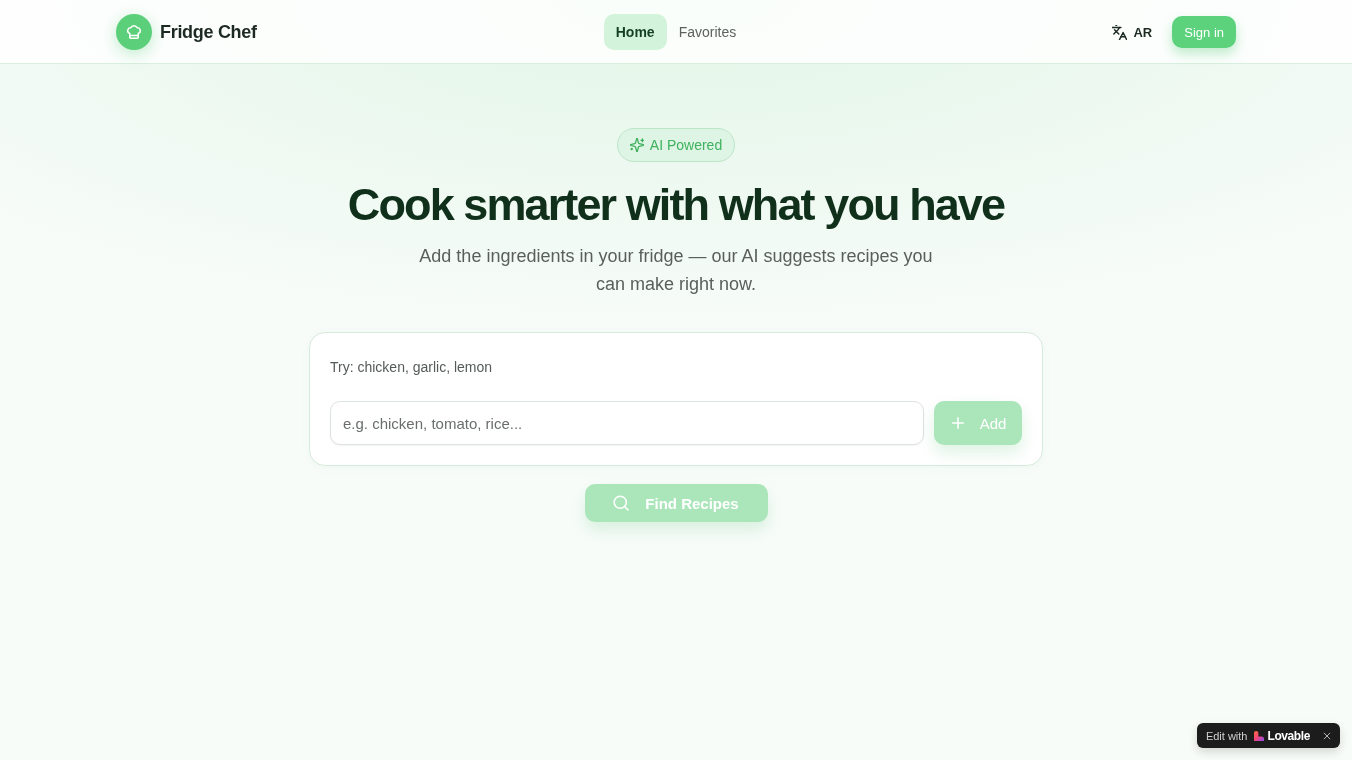 Image resolution: width=1352 pixels, height=760 pixels. I want to click on search-icon, so click(621, 503).